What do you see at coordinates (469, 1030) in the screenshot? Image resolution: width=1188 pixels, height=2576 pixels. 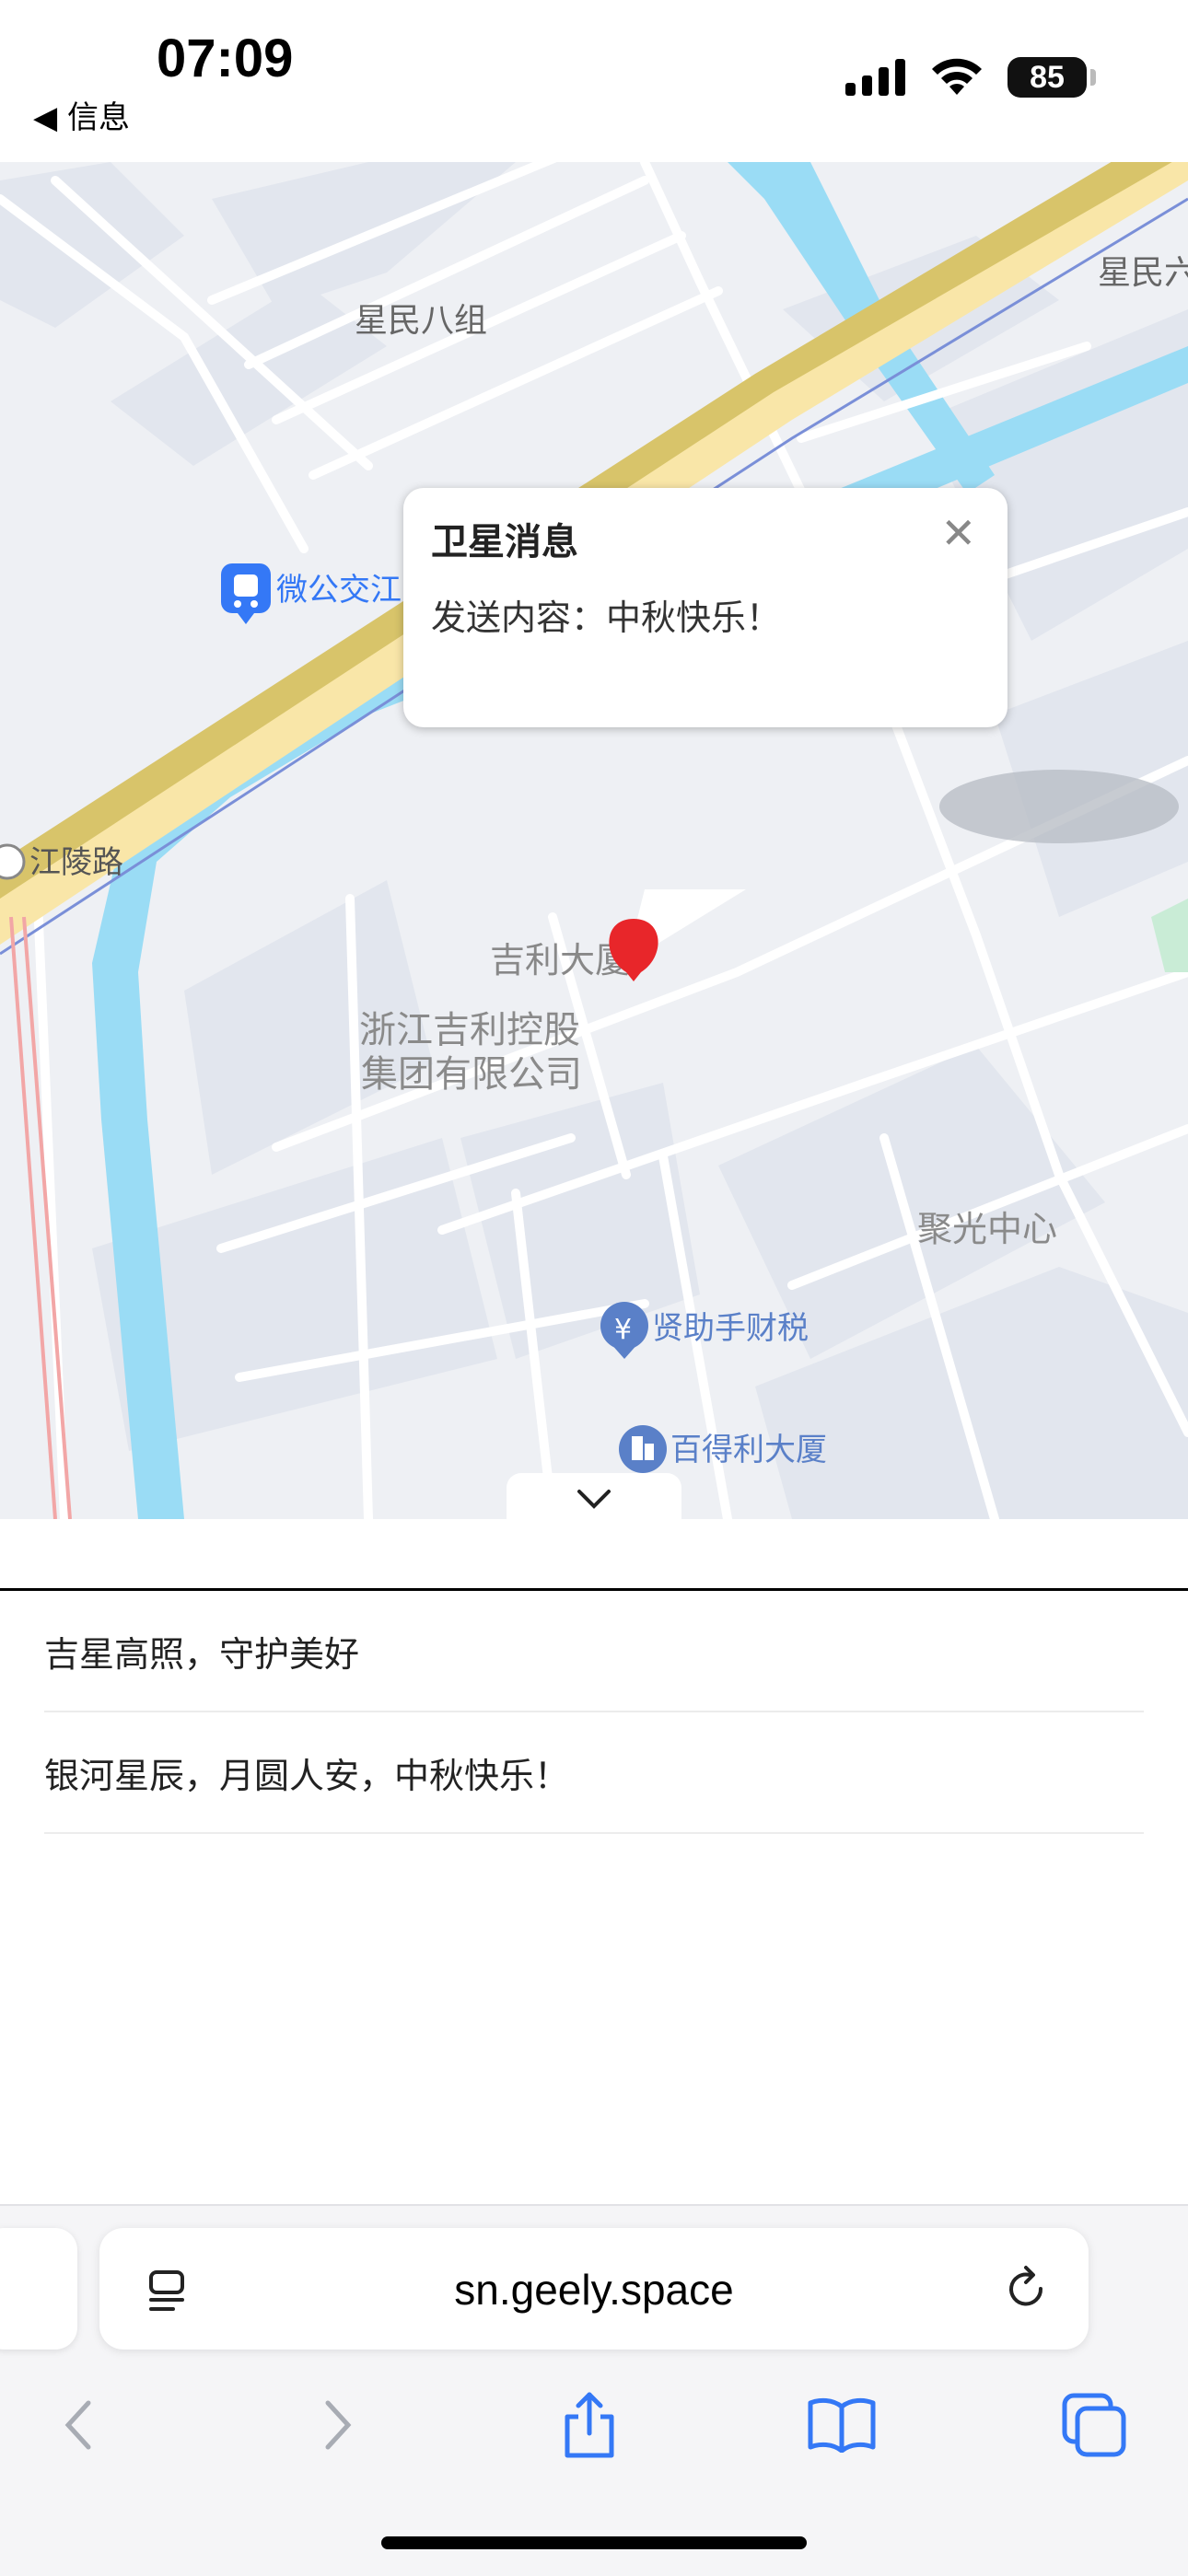 I see `map-label-geely-holding-1: 浙江吉利控股` at bounding box center [469, 1030].